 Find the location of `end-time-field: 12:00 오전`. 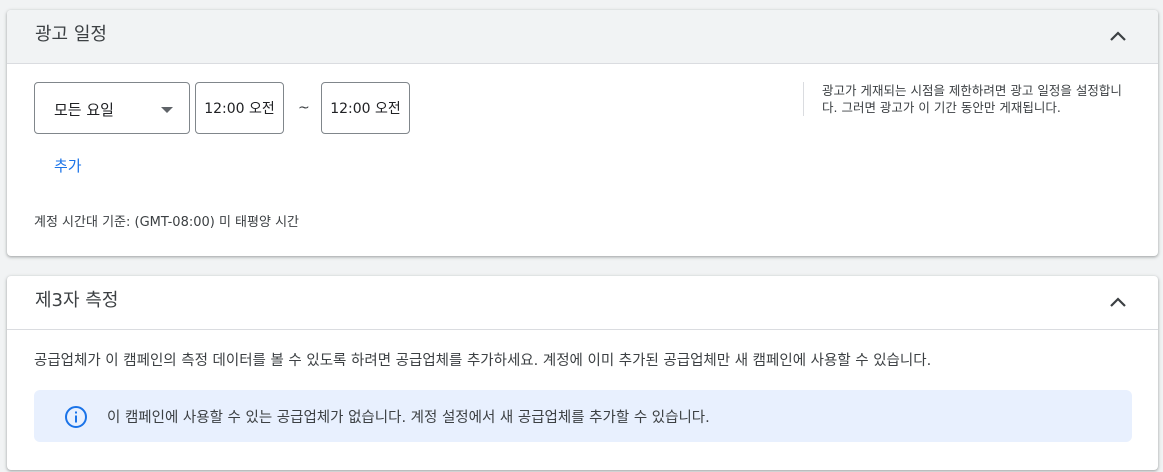

end-time-field: 12:00 오전 is located at coordinates (365, 108).